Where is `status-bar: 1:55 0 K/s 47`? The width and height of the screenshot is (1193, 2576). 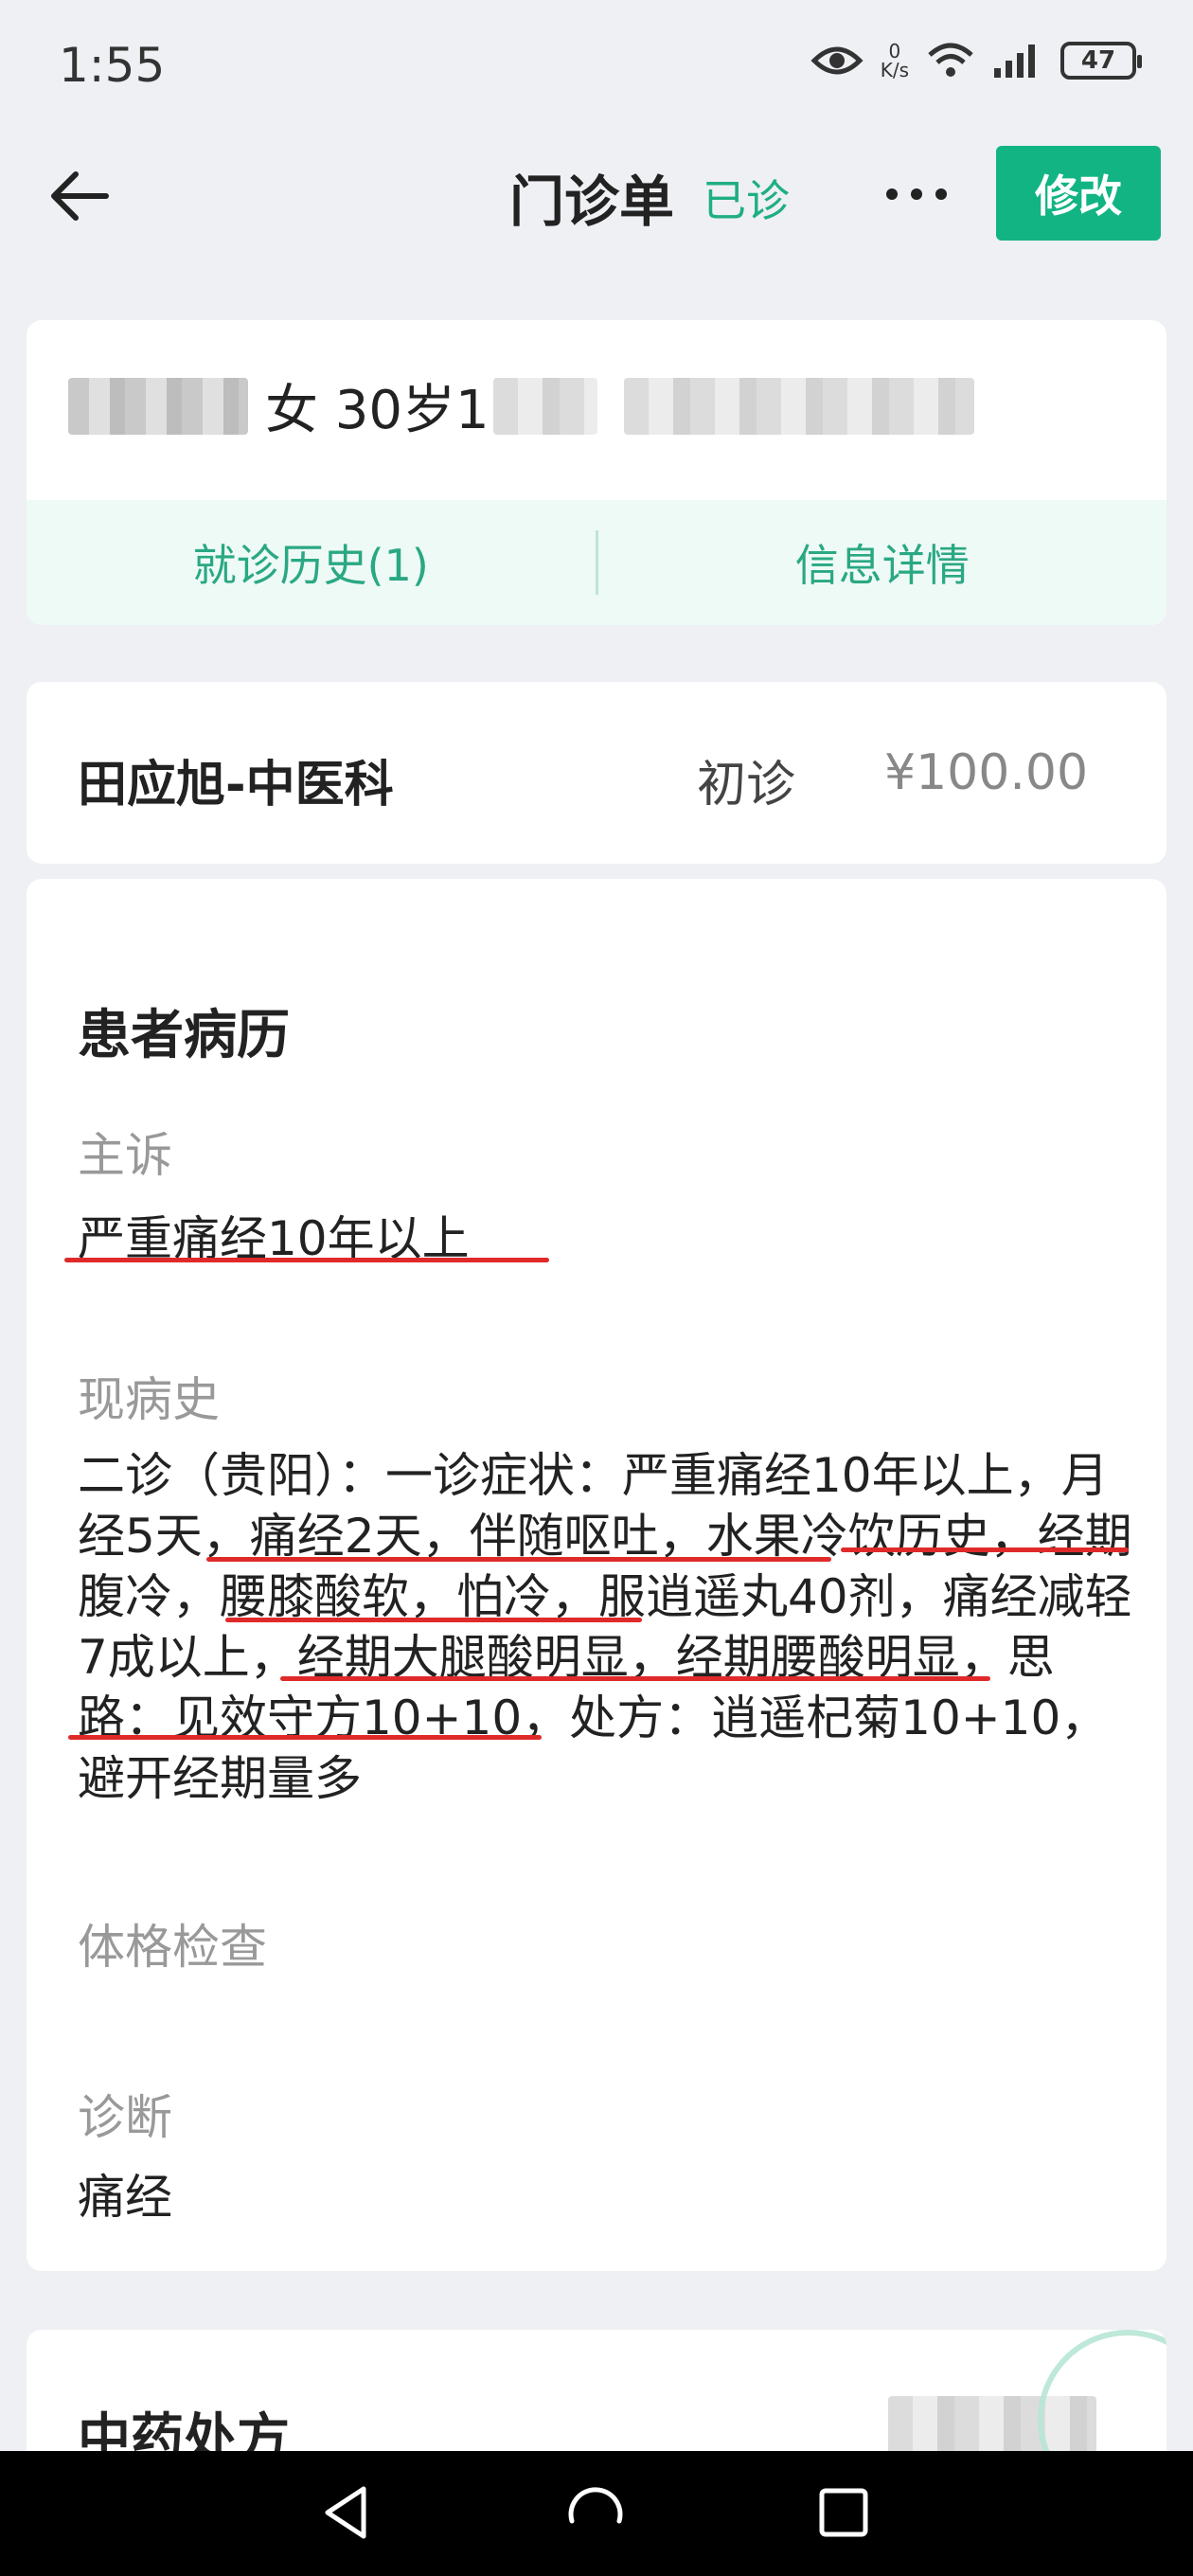
status-bar: 1:55 0 K/s 47 is located at coordinates (596, 66).